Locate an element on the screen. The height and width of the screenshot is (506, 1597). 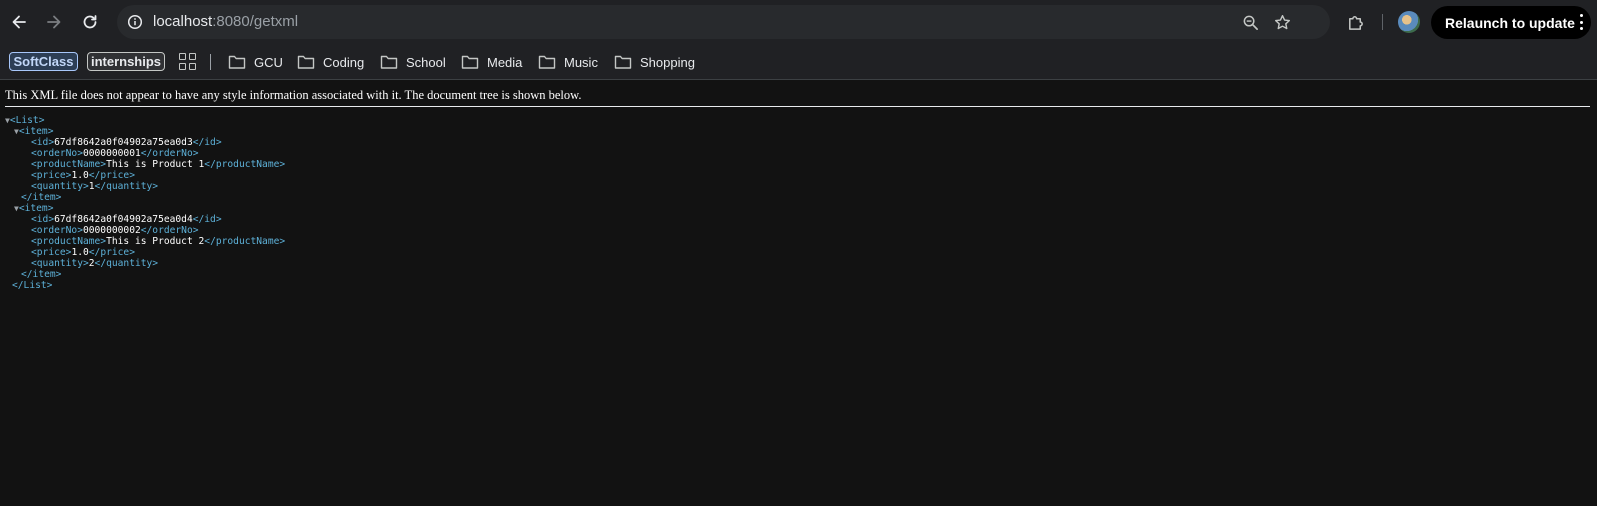
folder-label: GCU is located at coordinates (268, 62).